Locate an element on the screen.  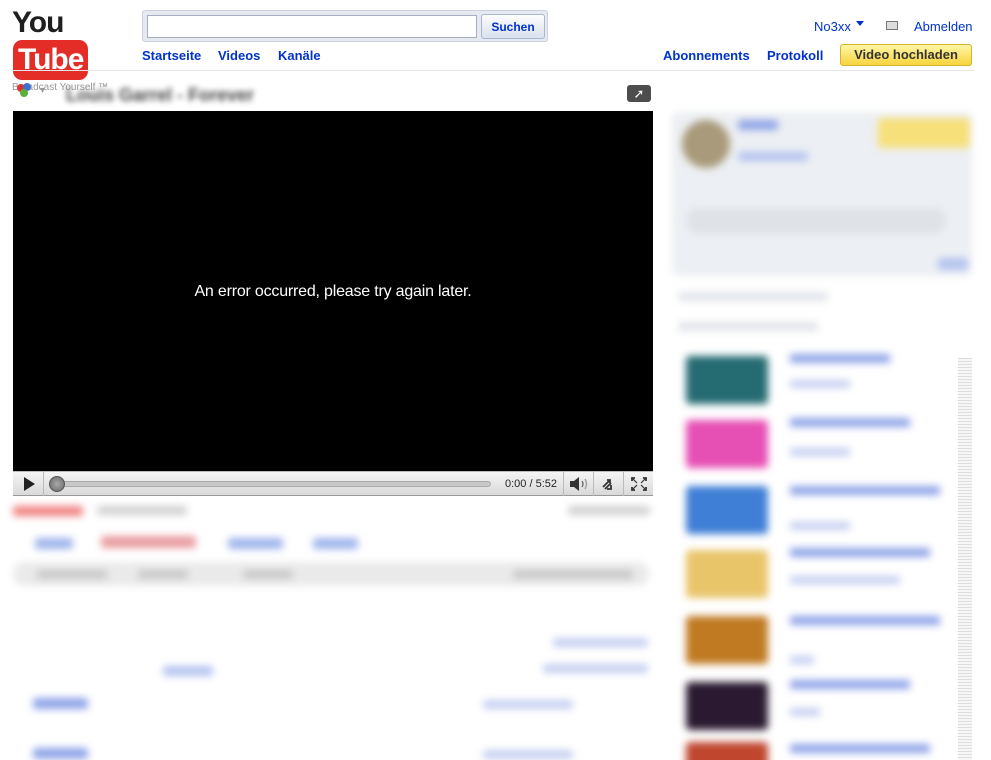
blurred-channel-link is located at coordinates (48, 511).